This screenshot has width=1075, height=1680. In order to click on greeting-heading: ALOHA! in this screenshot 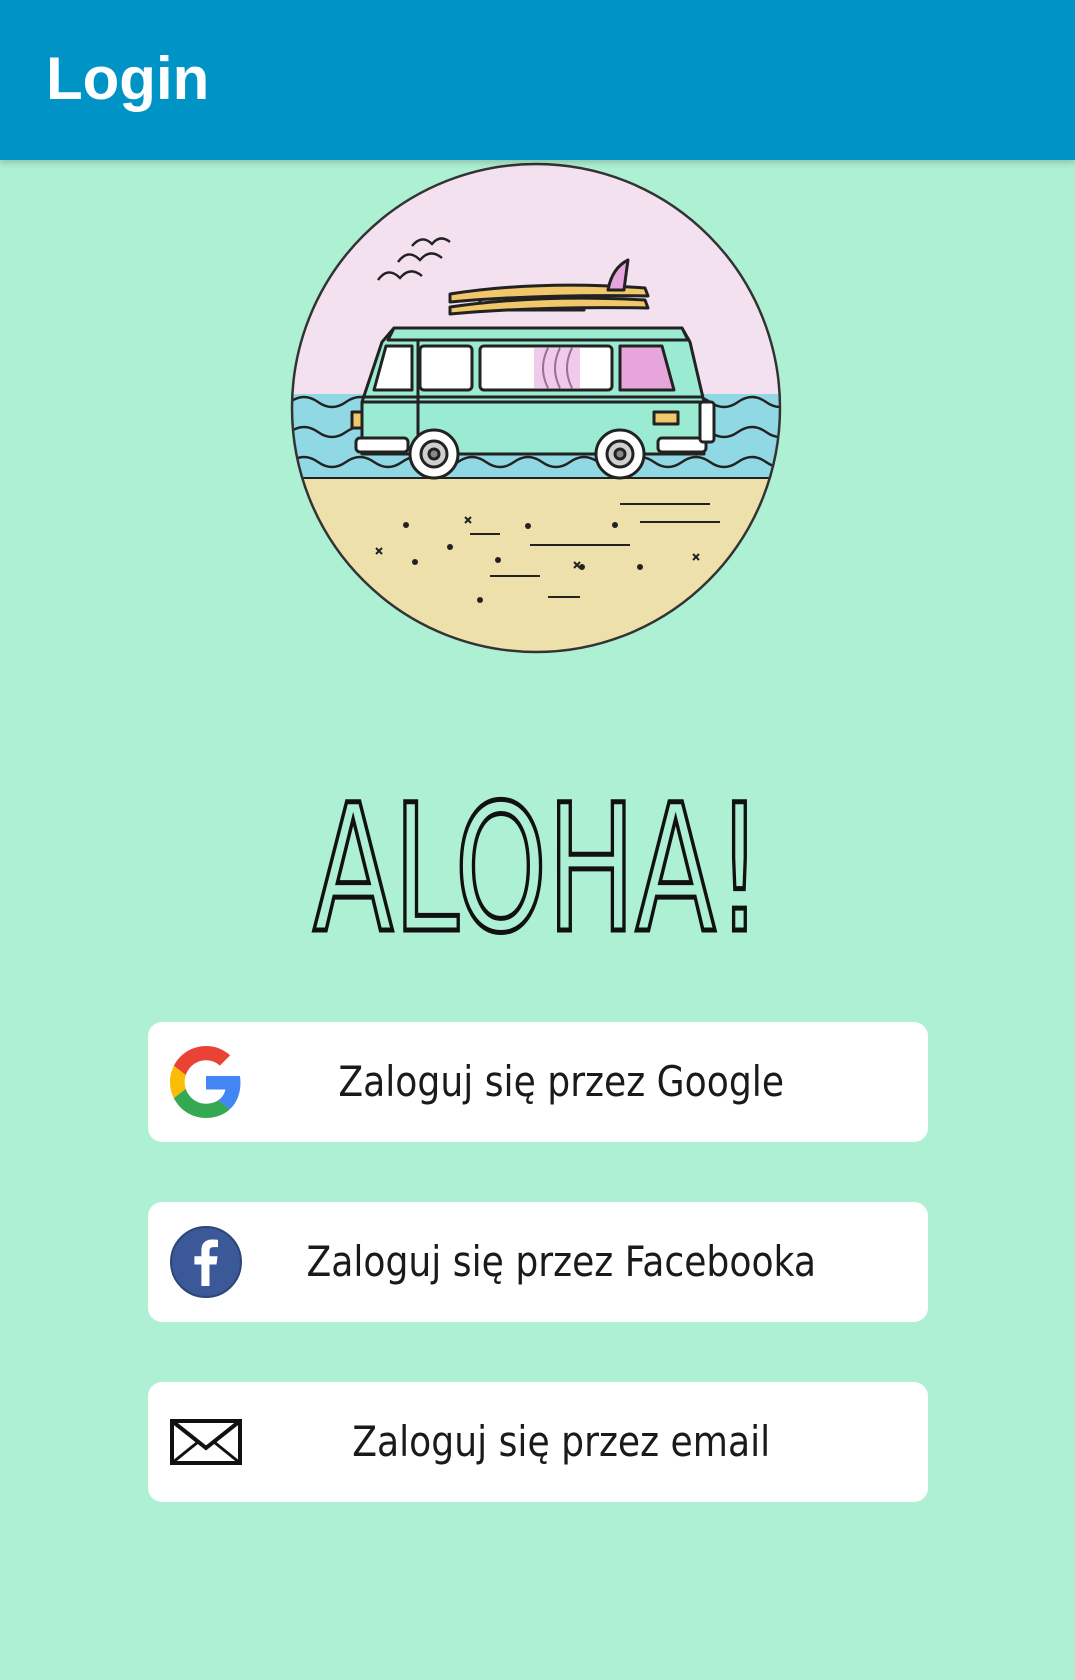, I will do `click(537, 870)`.